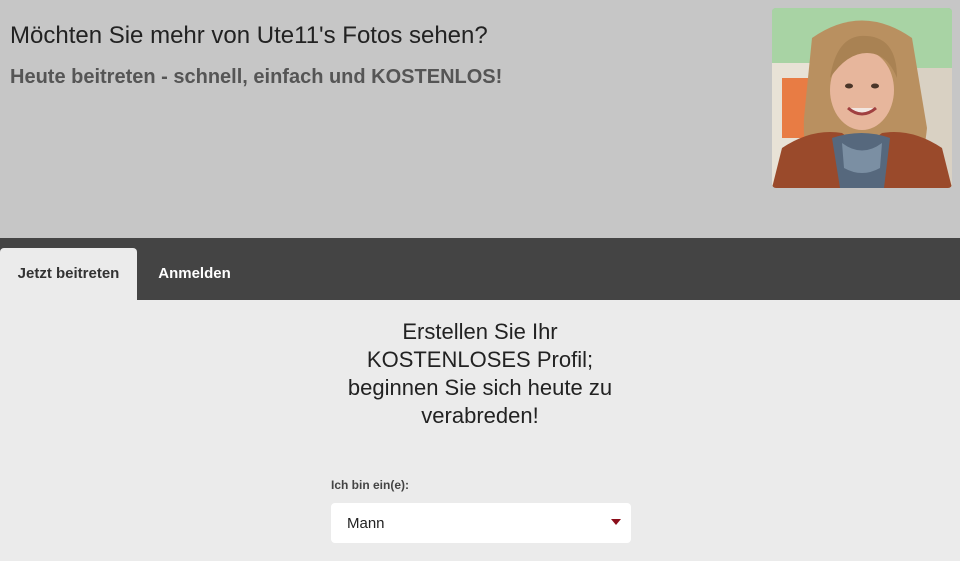 The height and width of the screenshot is (561, 960). Describe the element at coordinates (366, 523) in the screenshot. I see `gender-select-value: Mann` at that location.